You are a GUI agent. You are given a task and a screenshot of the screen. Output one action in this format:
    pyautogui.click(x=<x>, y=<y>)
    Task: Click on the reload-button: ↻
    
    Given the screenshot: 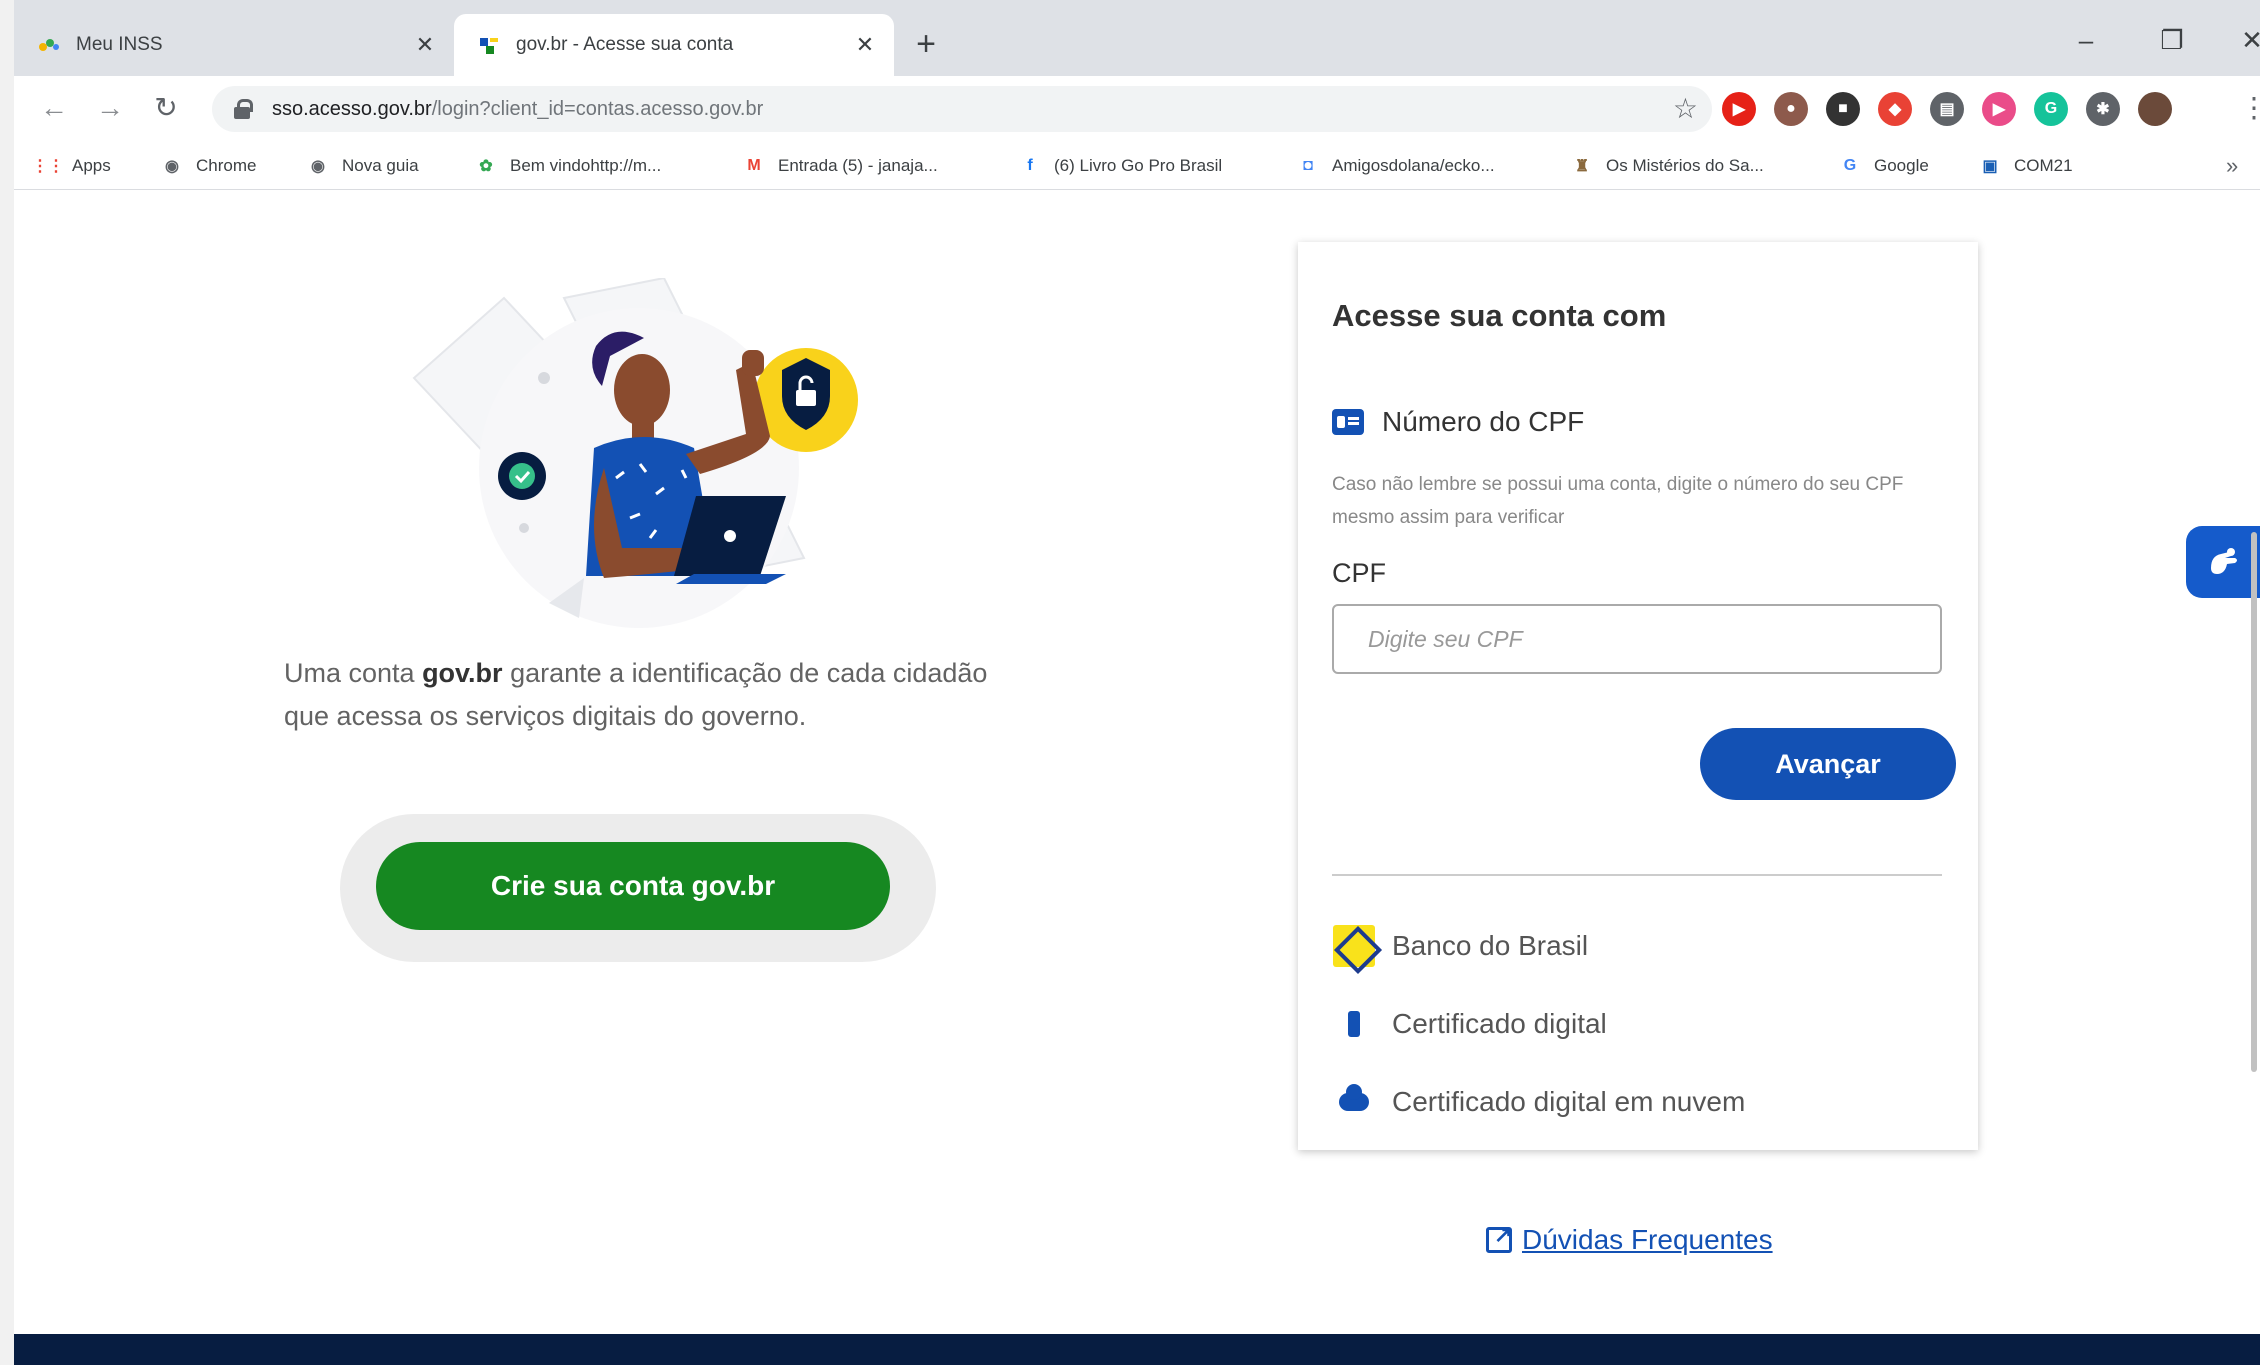 What is the action you would take?
    pyautogui.click(x=166, y=108)
    